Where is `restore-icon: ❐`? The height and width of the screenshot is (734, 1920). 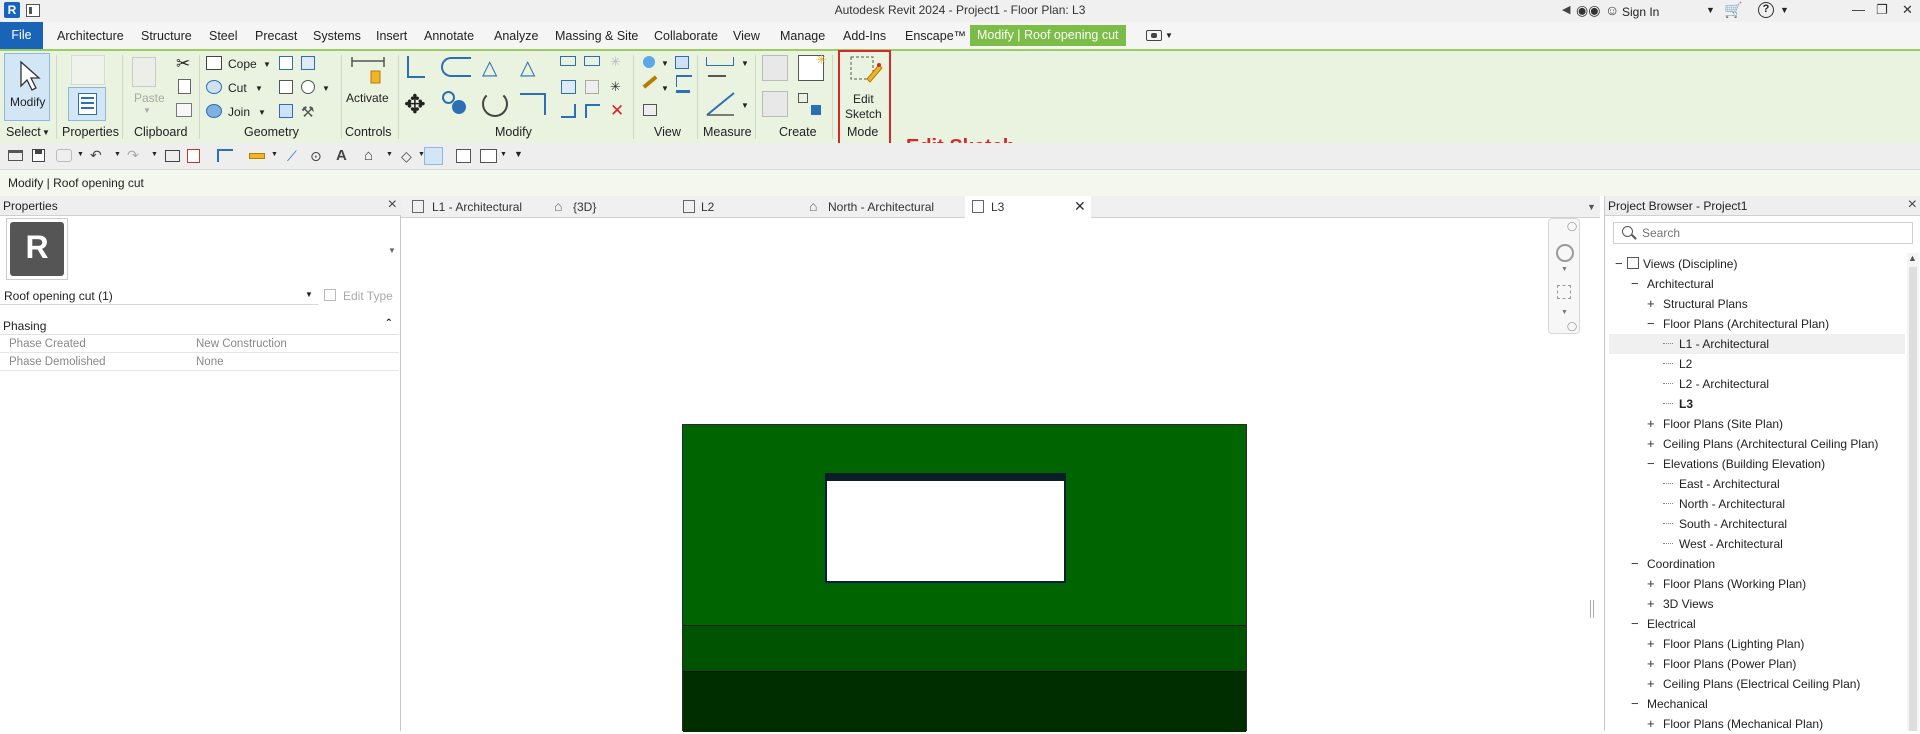
restore-icon: ❐ is located at coordinates (1882, 10).